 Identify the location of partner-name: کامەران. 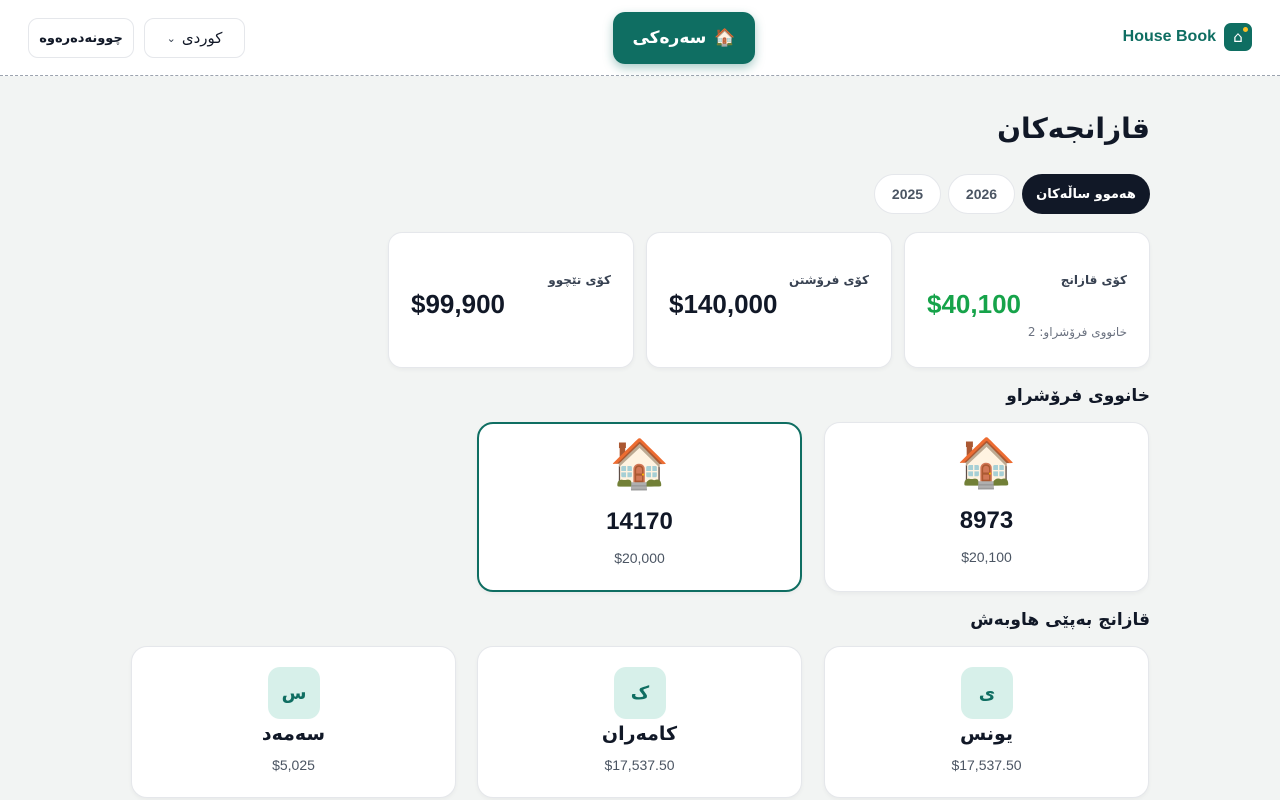
(639, 734).